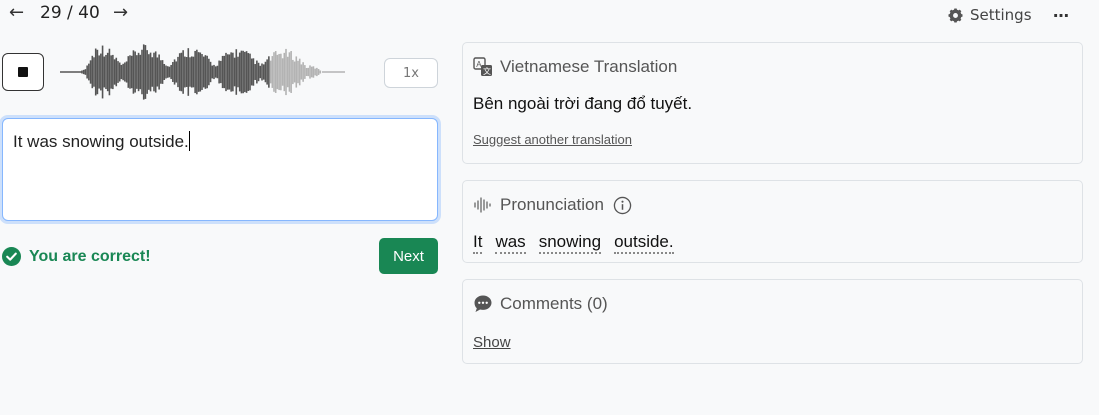 The image size is (1099, 415). Describe the element at coordinates (1001, 15) in the screenshot. I see `settings-label: Settings` at that location.